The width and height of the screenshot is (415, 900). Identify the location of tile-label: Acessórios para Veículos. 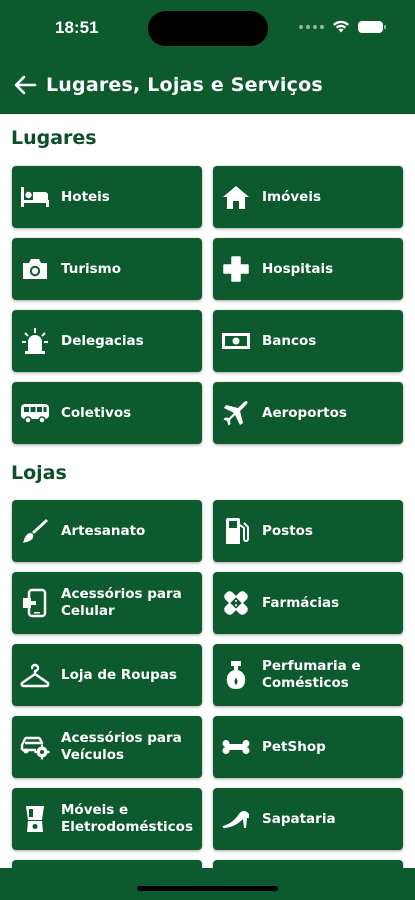
(121, 746).